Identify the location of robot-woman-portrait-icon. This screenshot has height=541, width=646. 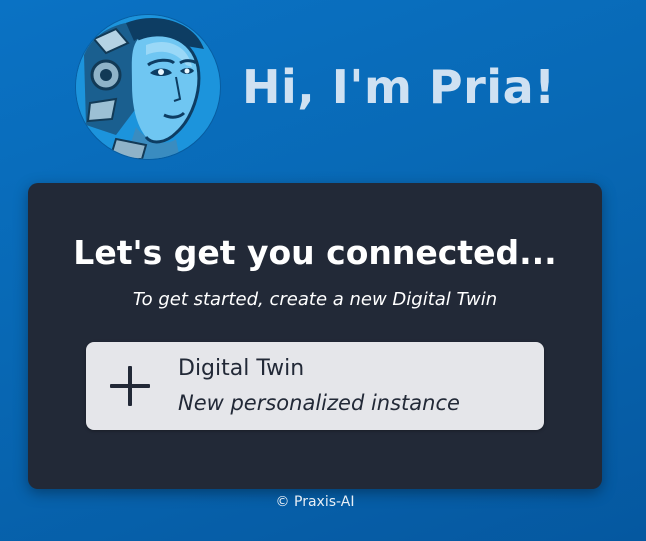
(148, 87).